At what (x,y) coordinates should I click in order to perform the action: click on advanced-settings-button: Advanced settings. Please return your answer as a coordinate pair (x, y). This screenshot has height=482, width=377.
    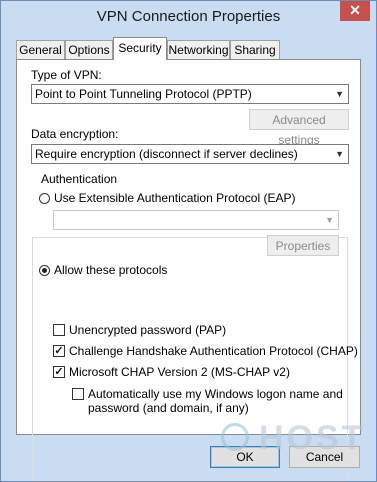
    Looking at the image, I should click on (299, 128).